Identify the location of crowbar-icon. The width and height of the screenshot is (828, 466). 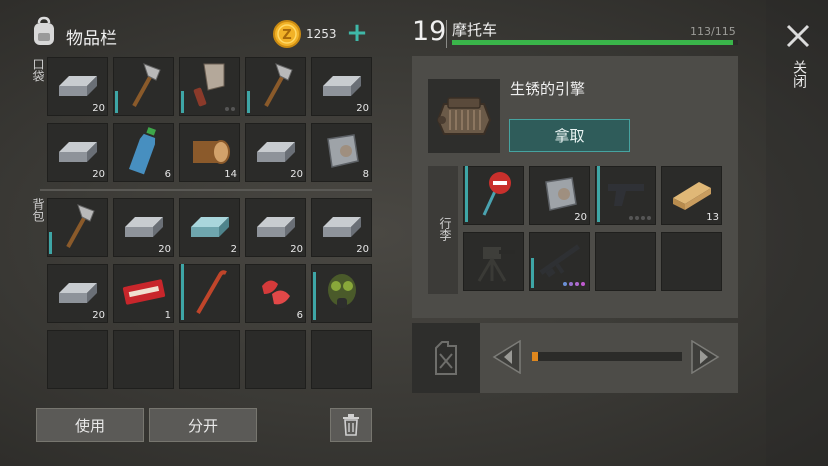
(210, 294).